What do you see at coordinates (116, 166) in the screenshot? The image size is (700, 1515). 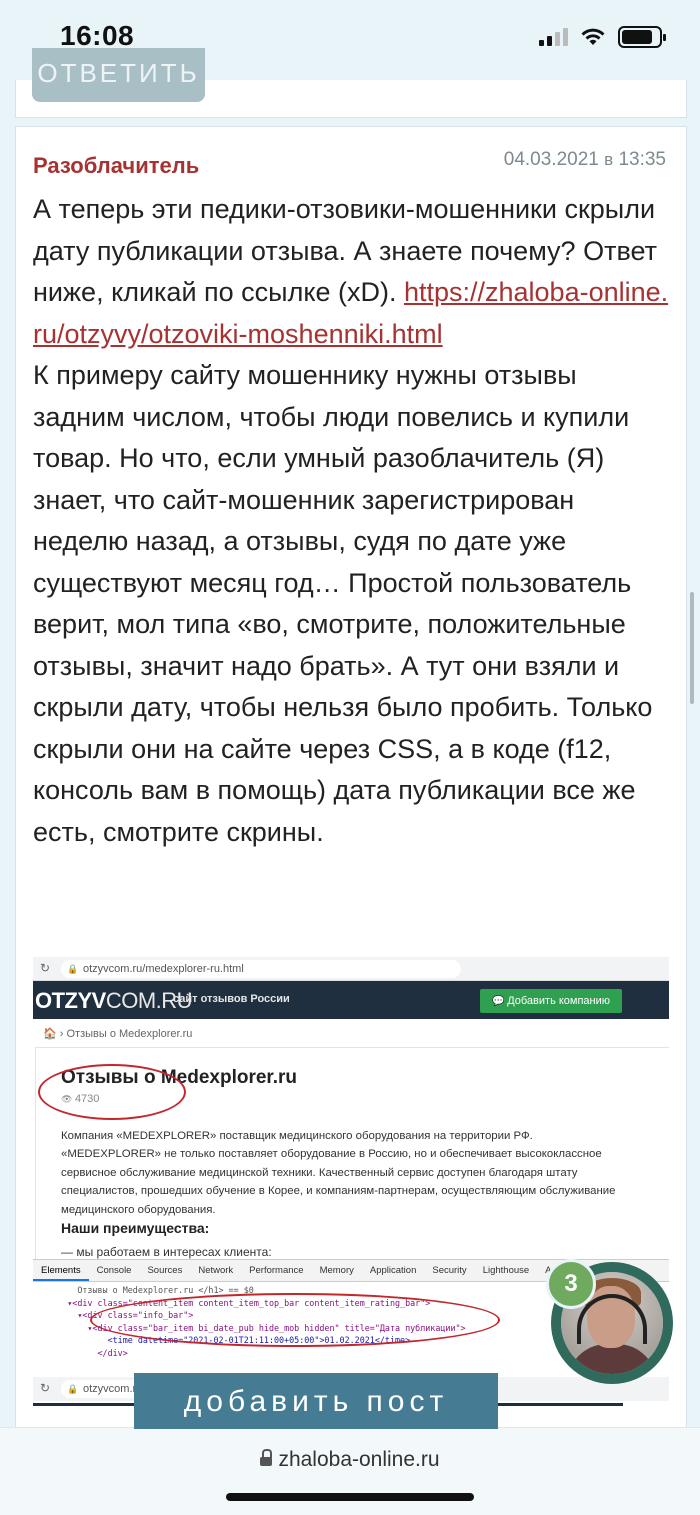 I see `comment-author: Разоблачитель` at bounding box center [116, 166].